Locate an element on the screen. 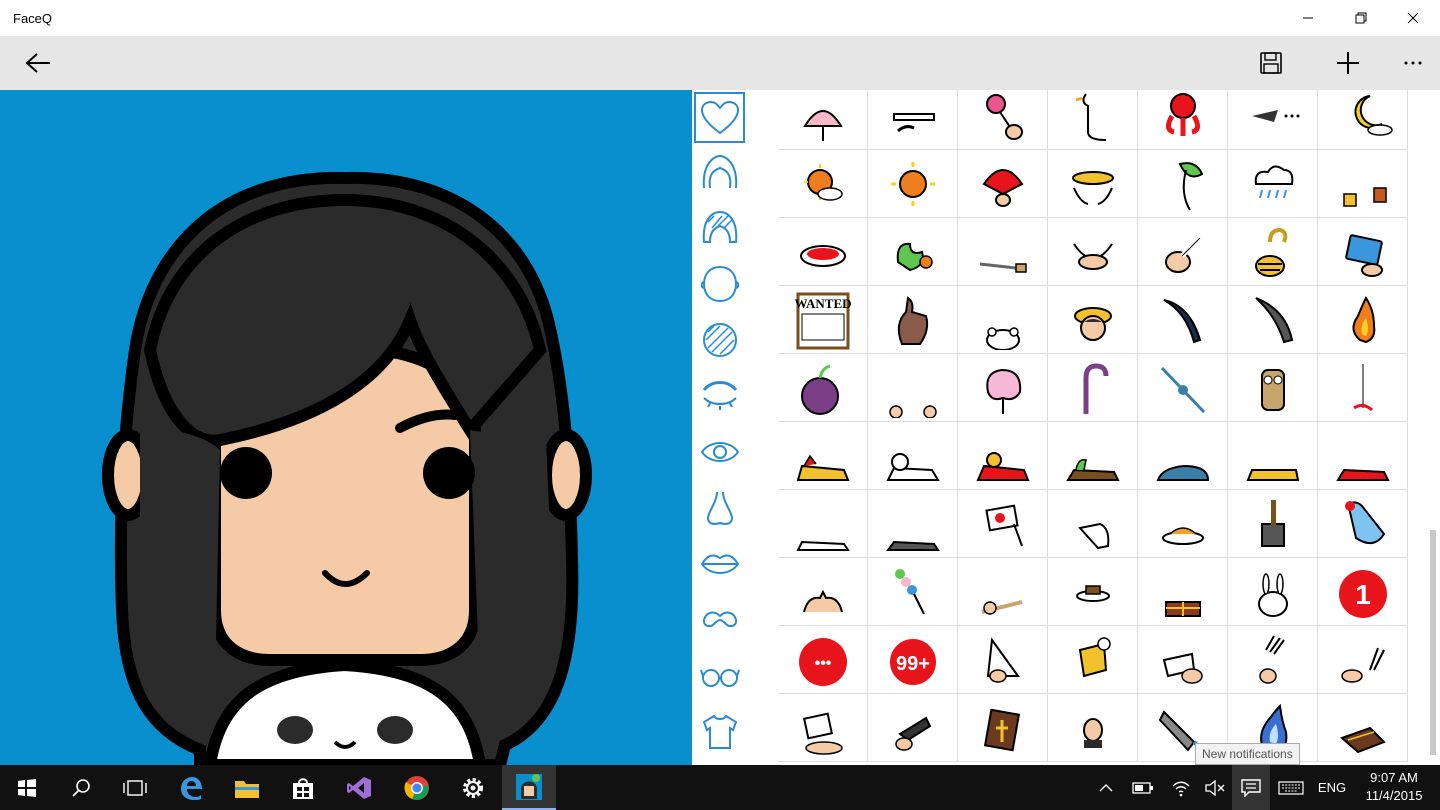 This screenshot has height=810, width=1440. action-center-button is located at coordinates (1251, 787).